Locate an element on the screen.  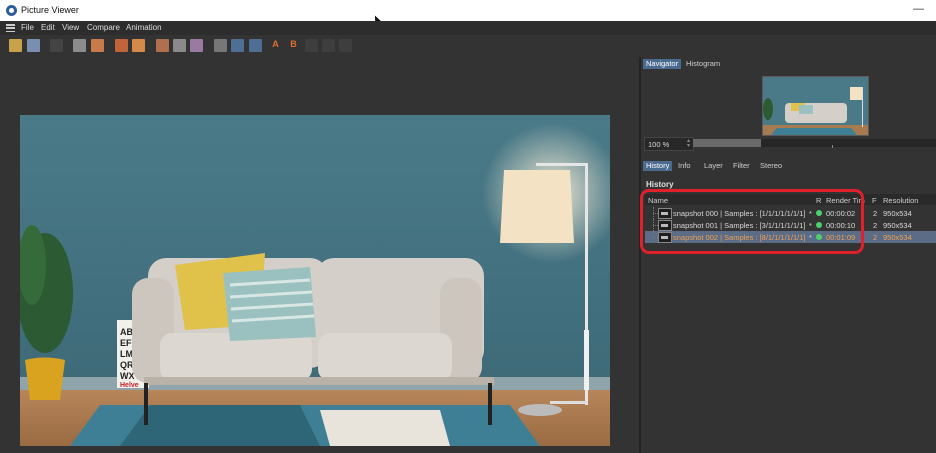
history-title: History is located at coordinates (660, 184).